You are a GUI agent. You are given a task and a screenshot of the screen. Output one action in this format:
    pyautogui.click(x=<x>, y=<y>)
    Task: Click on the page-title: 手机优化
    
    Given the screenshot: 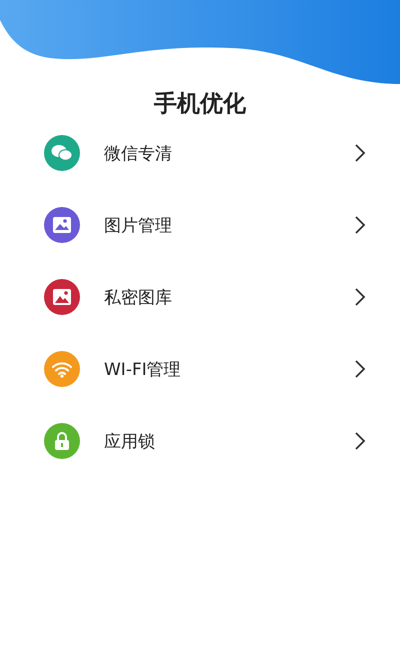 What is the action you would take?
    pyautogui.click(x=200, y=104)
    